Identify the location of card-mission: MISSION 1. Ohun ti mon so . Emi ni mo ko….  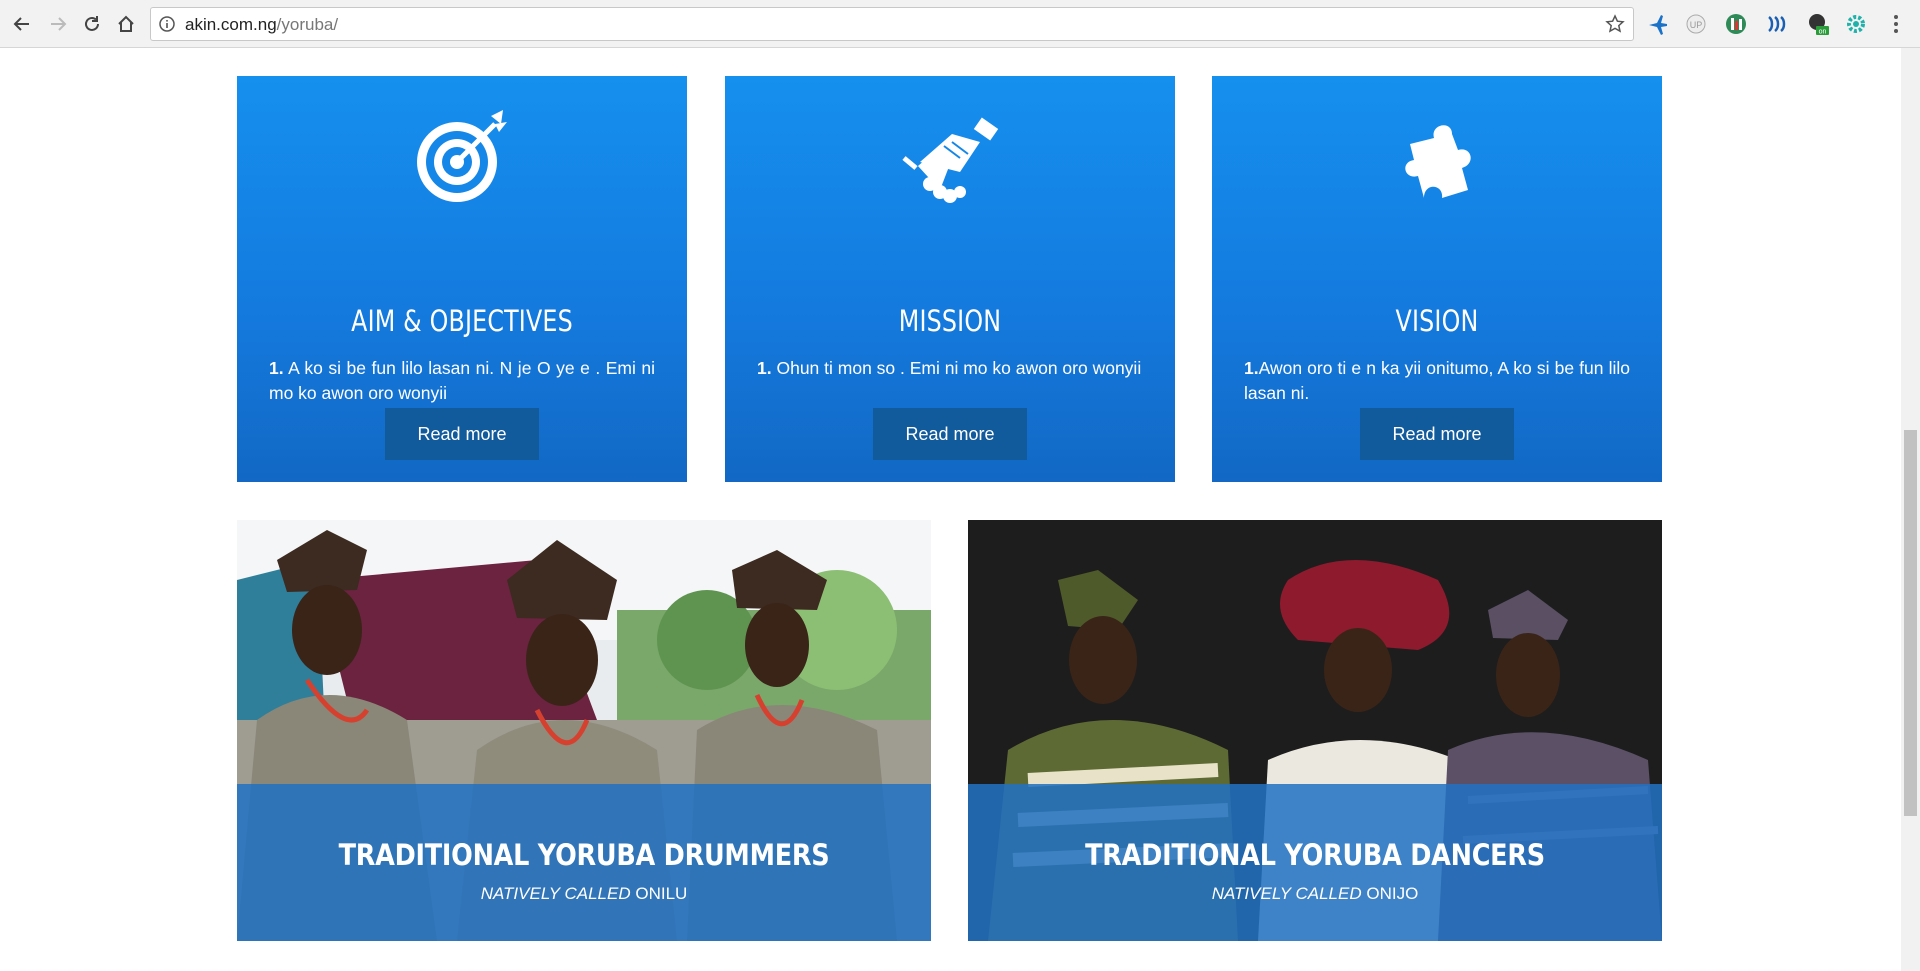
(950, 279).